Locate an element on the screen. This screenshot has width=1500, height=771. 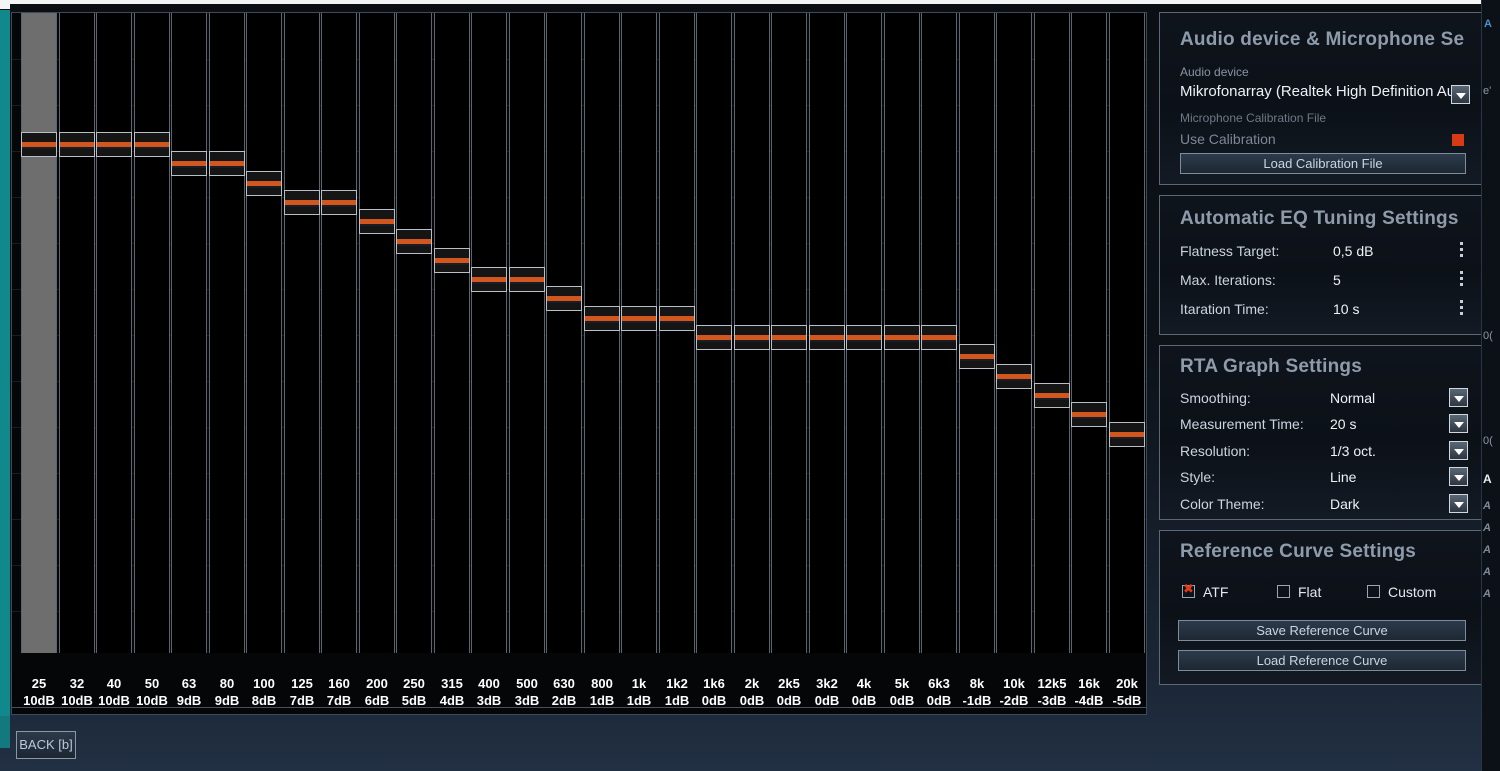
flatness-target-stepper is located at coordinates (1462, 250).